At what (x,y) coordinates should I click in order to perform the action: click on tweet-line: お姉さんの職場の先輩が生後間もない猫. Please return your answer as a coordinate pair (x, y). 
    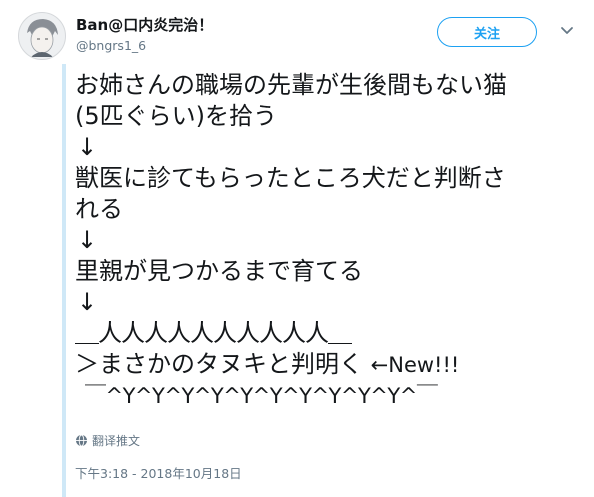
    Looking at the image, I should click on (291, 85).